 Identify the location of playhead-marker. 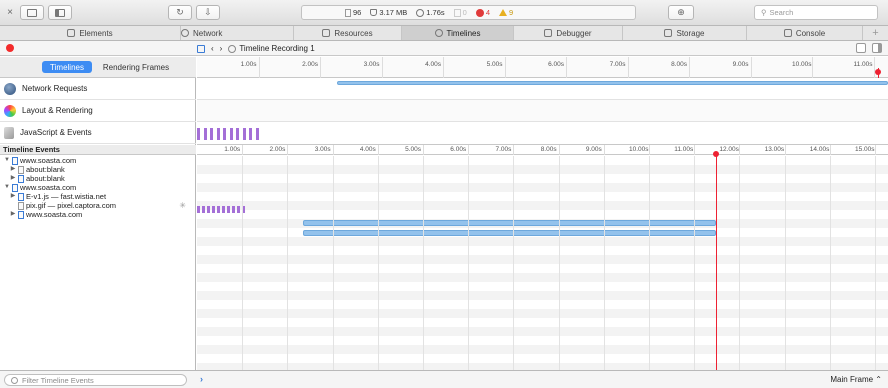
(716, 154).